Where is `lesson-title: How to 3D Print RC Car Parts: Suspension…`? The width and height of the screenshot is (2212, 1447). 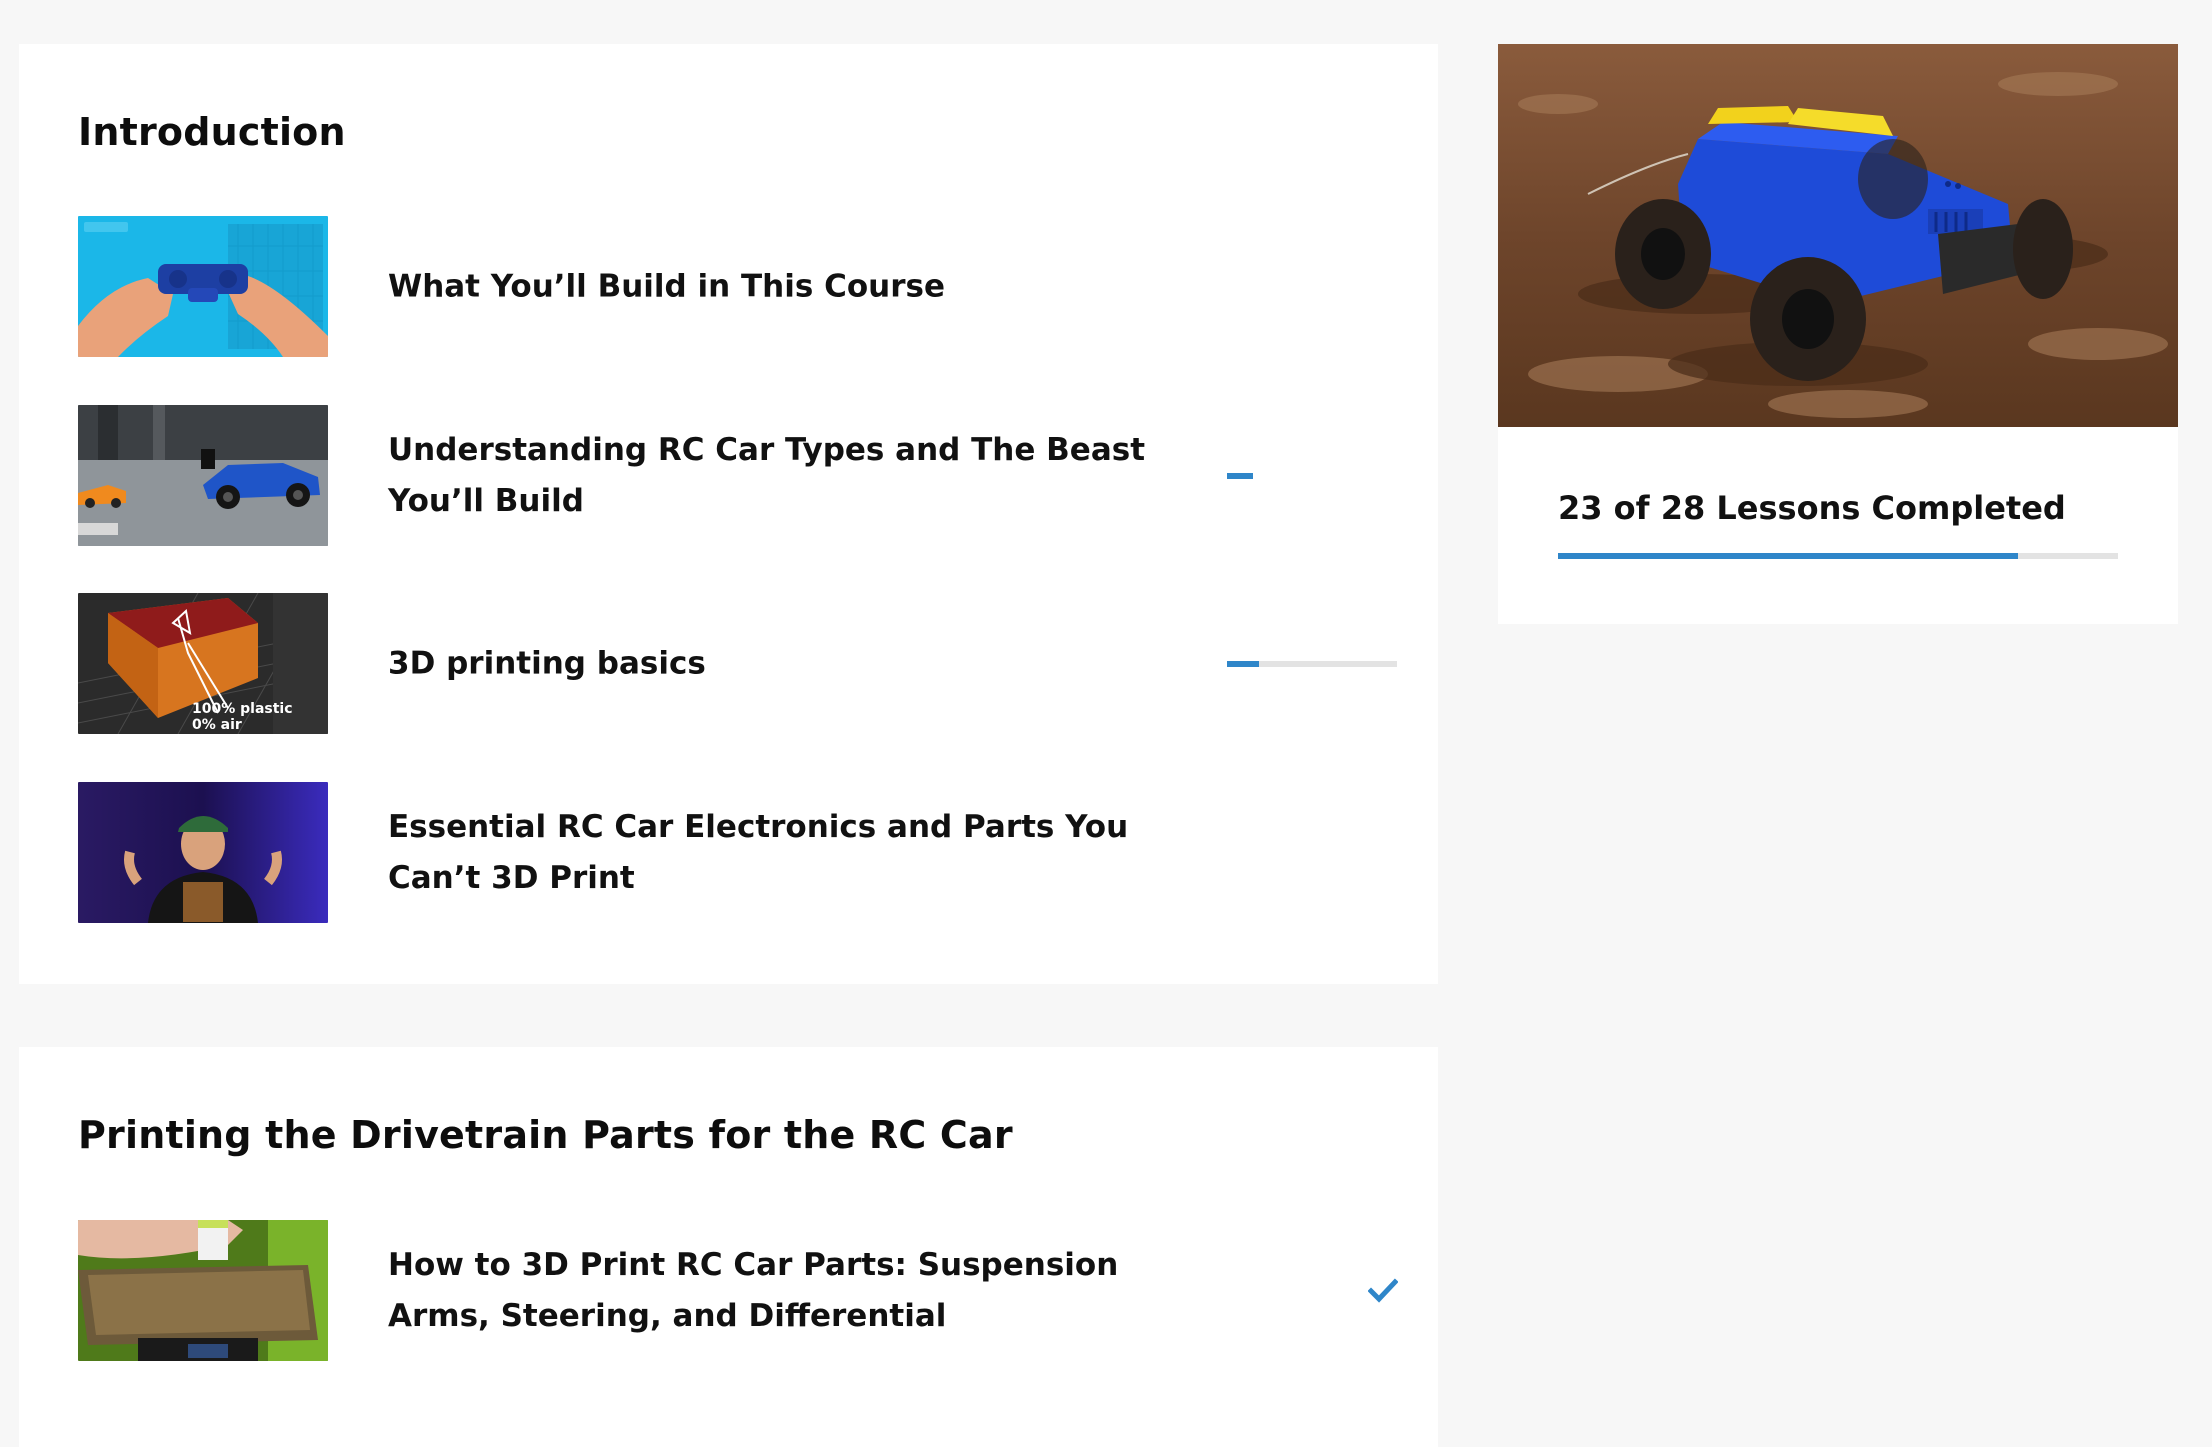
lesson-title: How to 3D Print RC Car Parts: Suspension… is located at coordinates (783, 1291).